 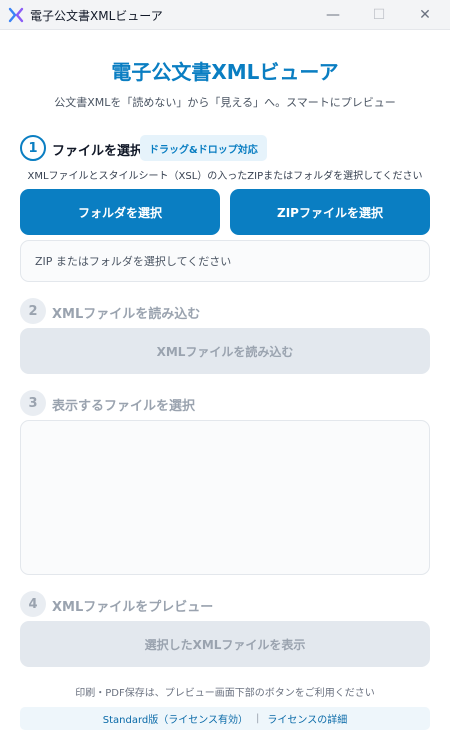 What do you see at coordinates (33, 604) in the screenshot?
I see `step-4-number: 4` at bounding box center [33, 604].